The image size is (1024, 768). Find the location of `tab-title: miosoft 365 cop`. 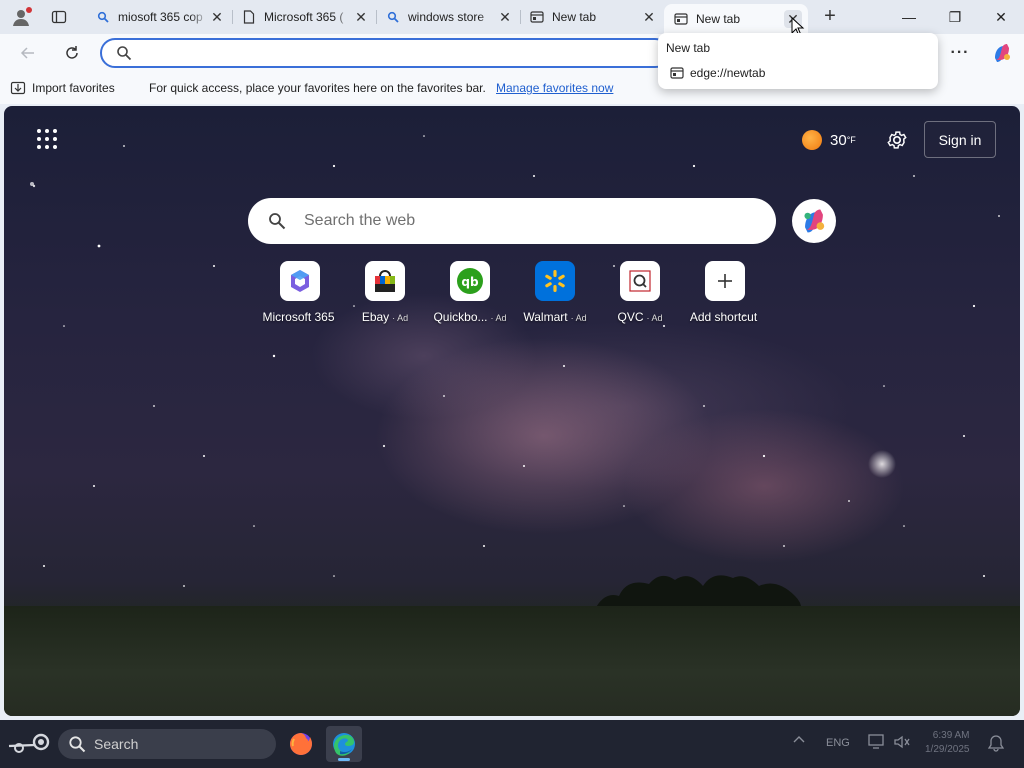

tab-title: miosoft 365 cop is located at coordinates (160, 17).